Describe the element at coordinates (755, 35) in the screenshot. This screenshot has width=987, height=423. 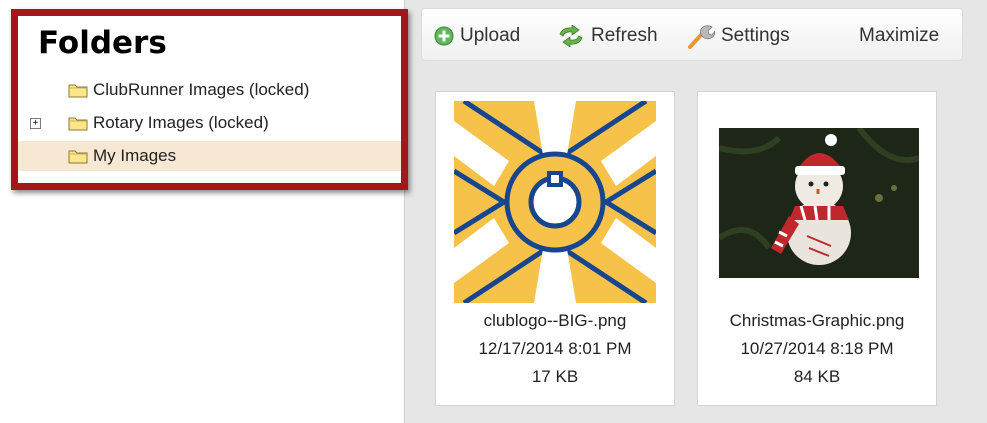
I see `settings-label: Settings` at that location.